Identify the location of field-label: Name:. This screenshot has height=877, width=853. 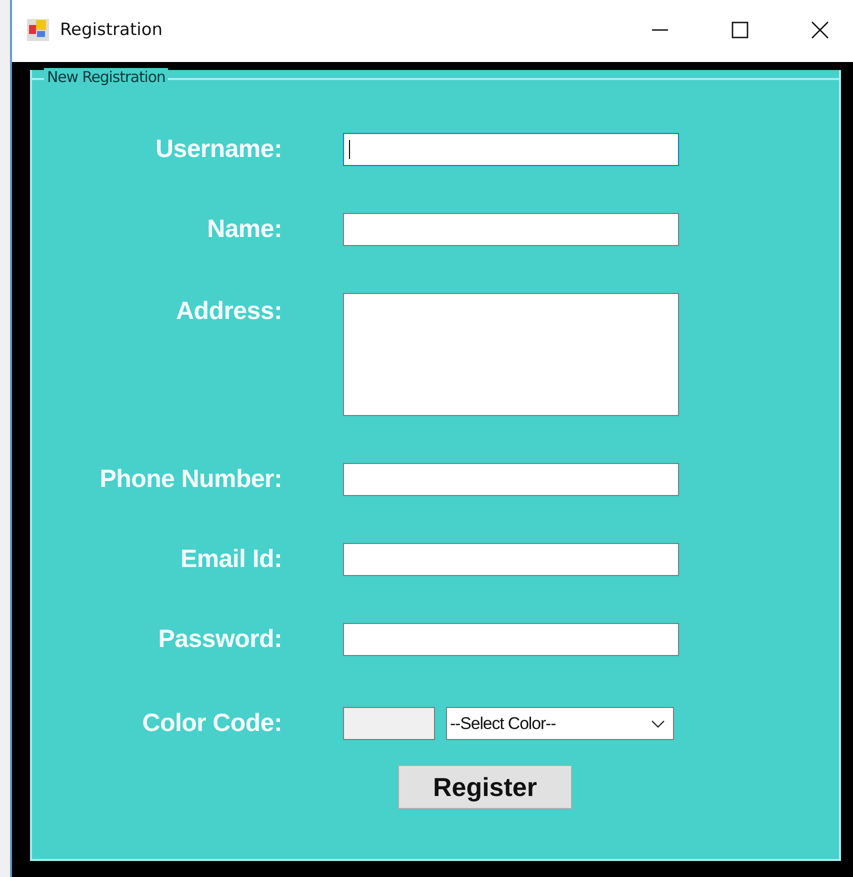
(244, 229).